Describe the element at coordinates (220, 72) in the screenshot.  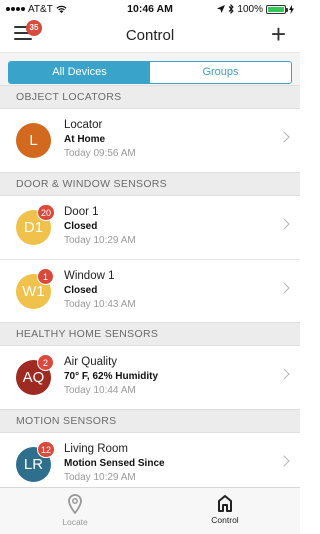
I see `segment-groups: Groups` at that location.